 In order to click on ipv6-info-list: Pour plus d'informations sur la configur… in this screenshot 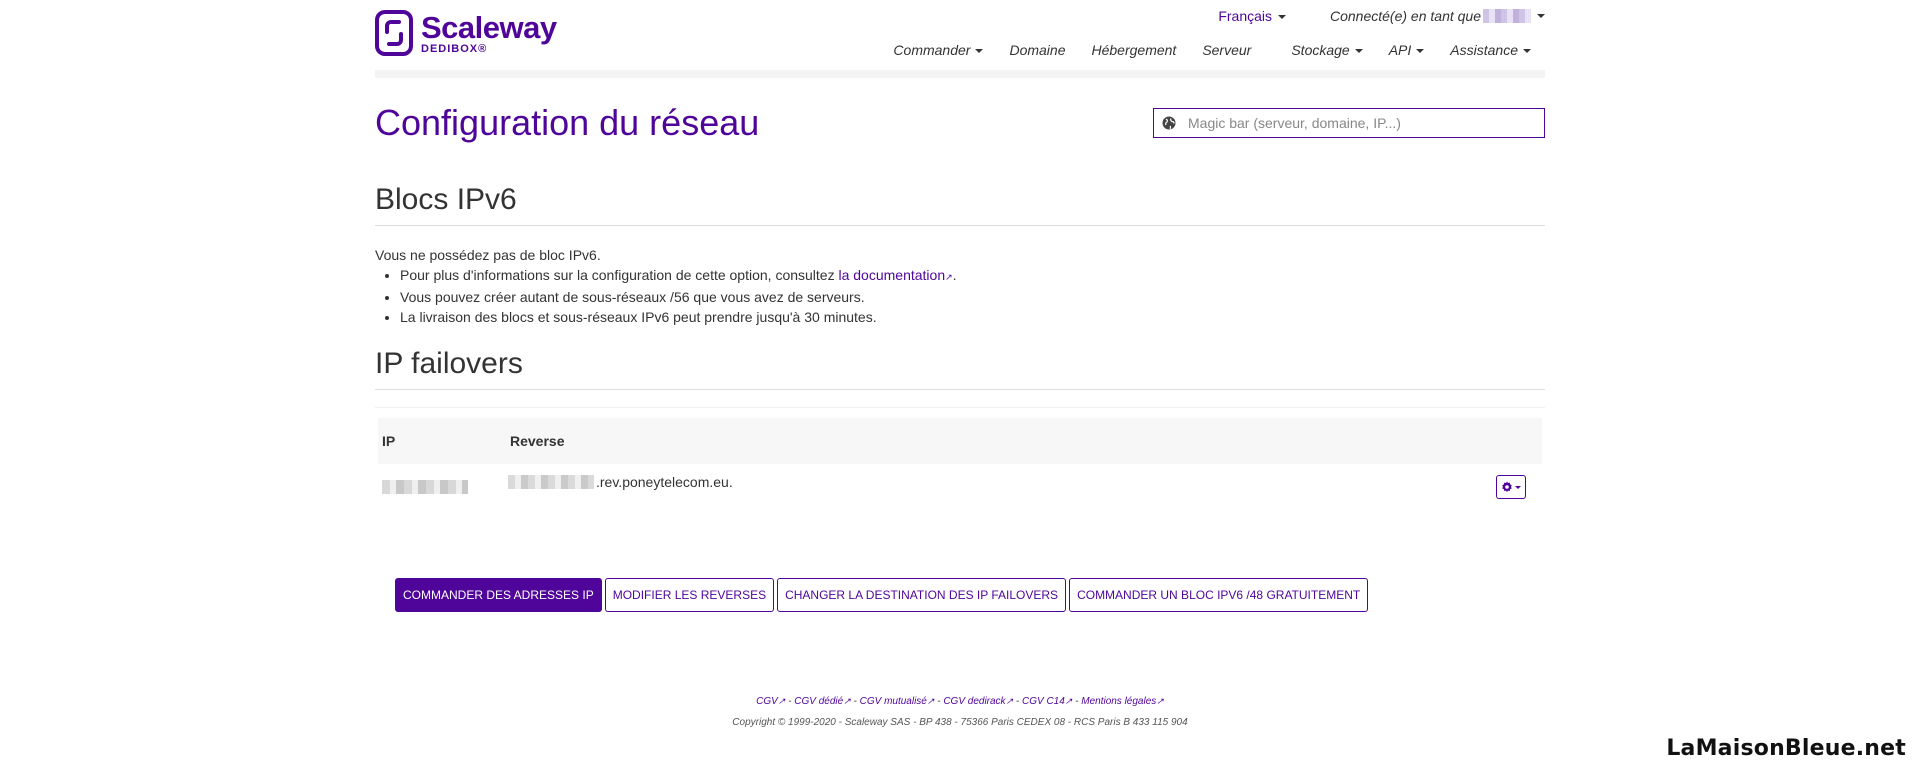, I will do `click(666, 296)`.